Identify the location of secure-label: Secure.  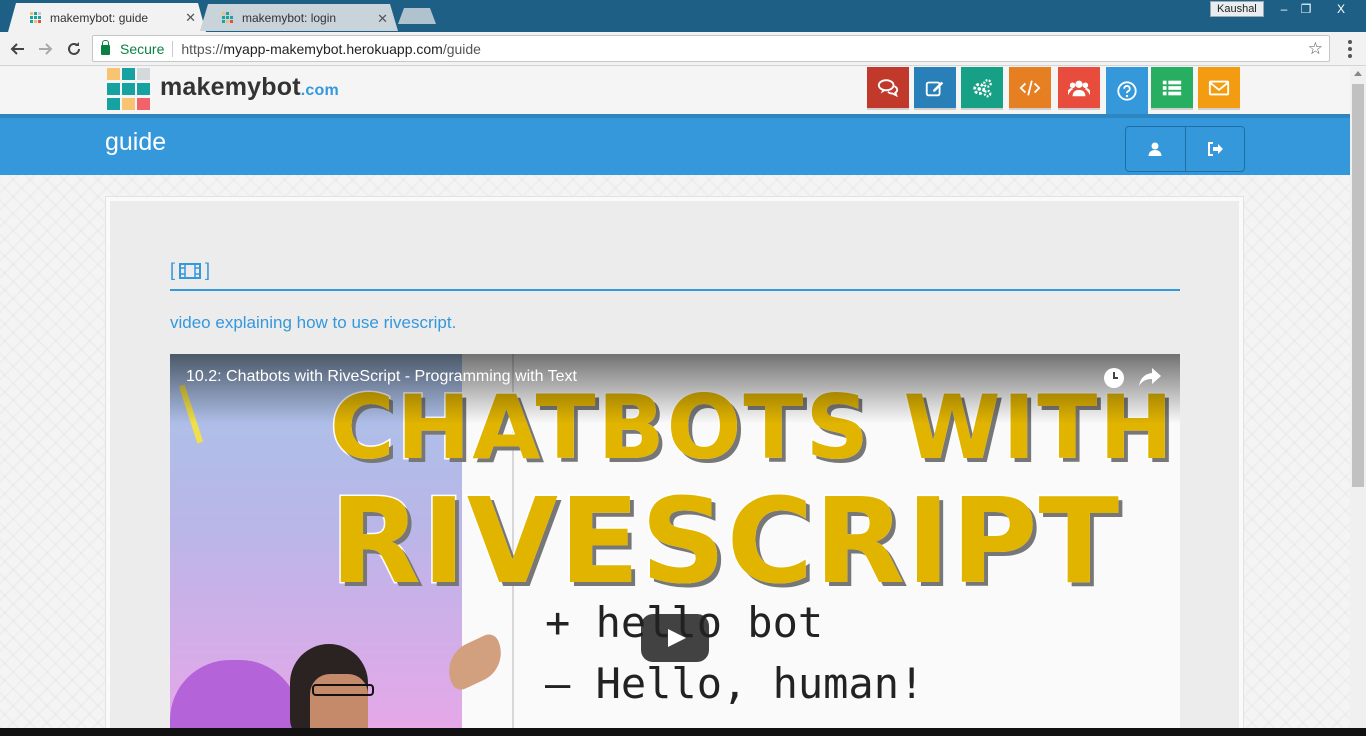
(142, 48).